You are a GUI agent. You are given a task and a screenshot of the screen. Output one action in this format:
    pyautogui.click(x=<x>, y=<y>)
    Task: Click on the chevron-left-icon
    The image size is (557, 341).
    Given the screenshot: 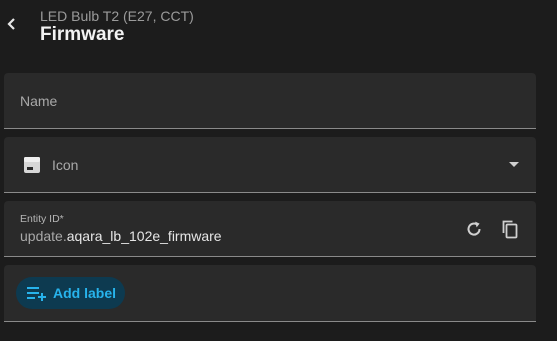 What is the action you would take?
    pyautogui.click(x=11, y=24)
    